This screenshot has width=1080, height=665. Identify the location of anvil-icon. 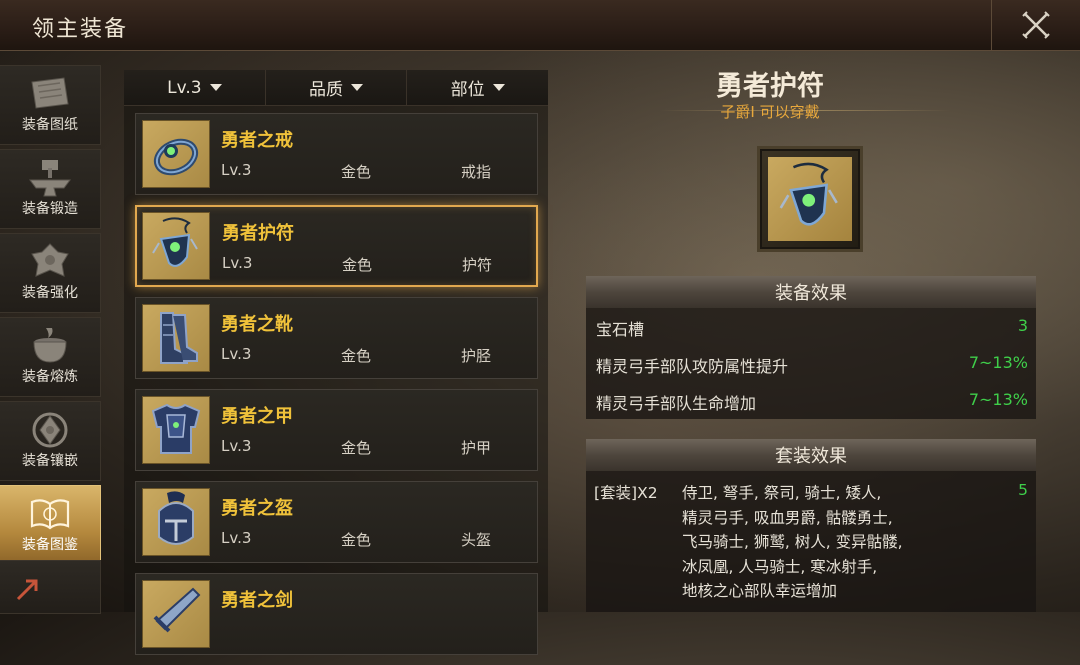
(50, 178).